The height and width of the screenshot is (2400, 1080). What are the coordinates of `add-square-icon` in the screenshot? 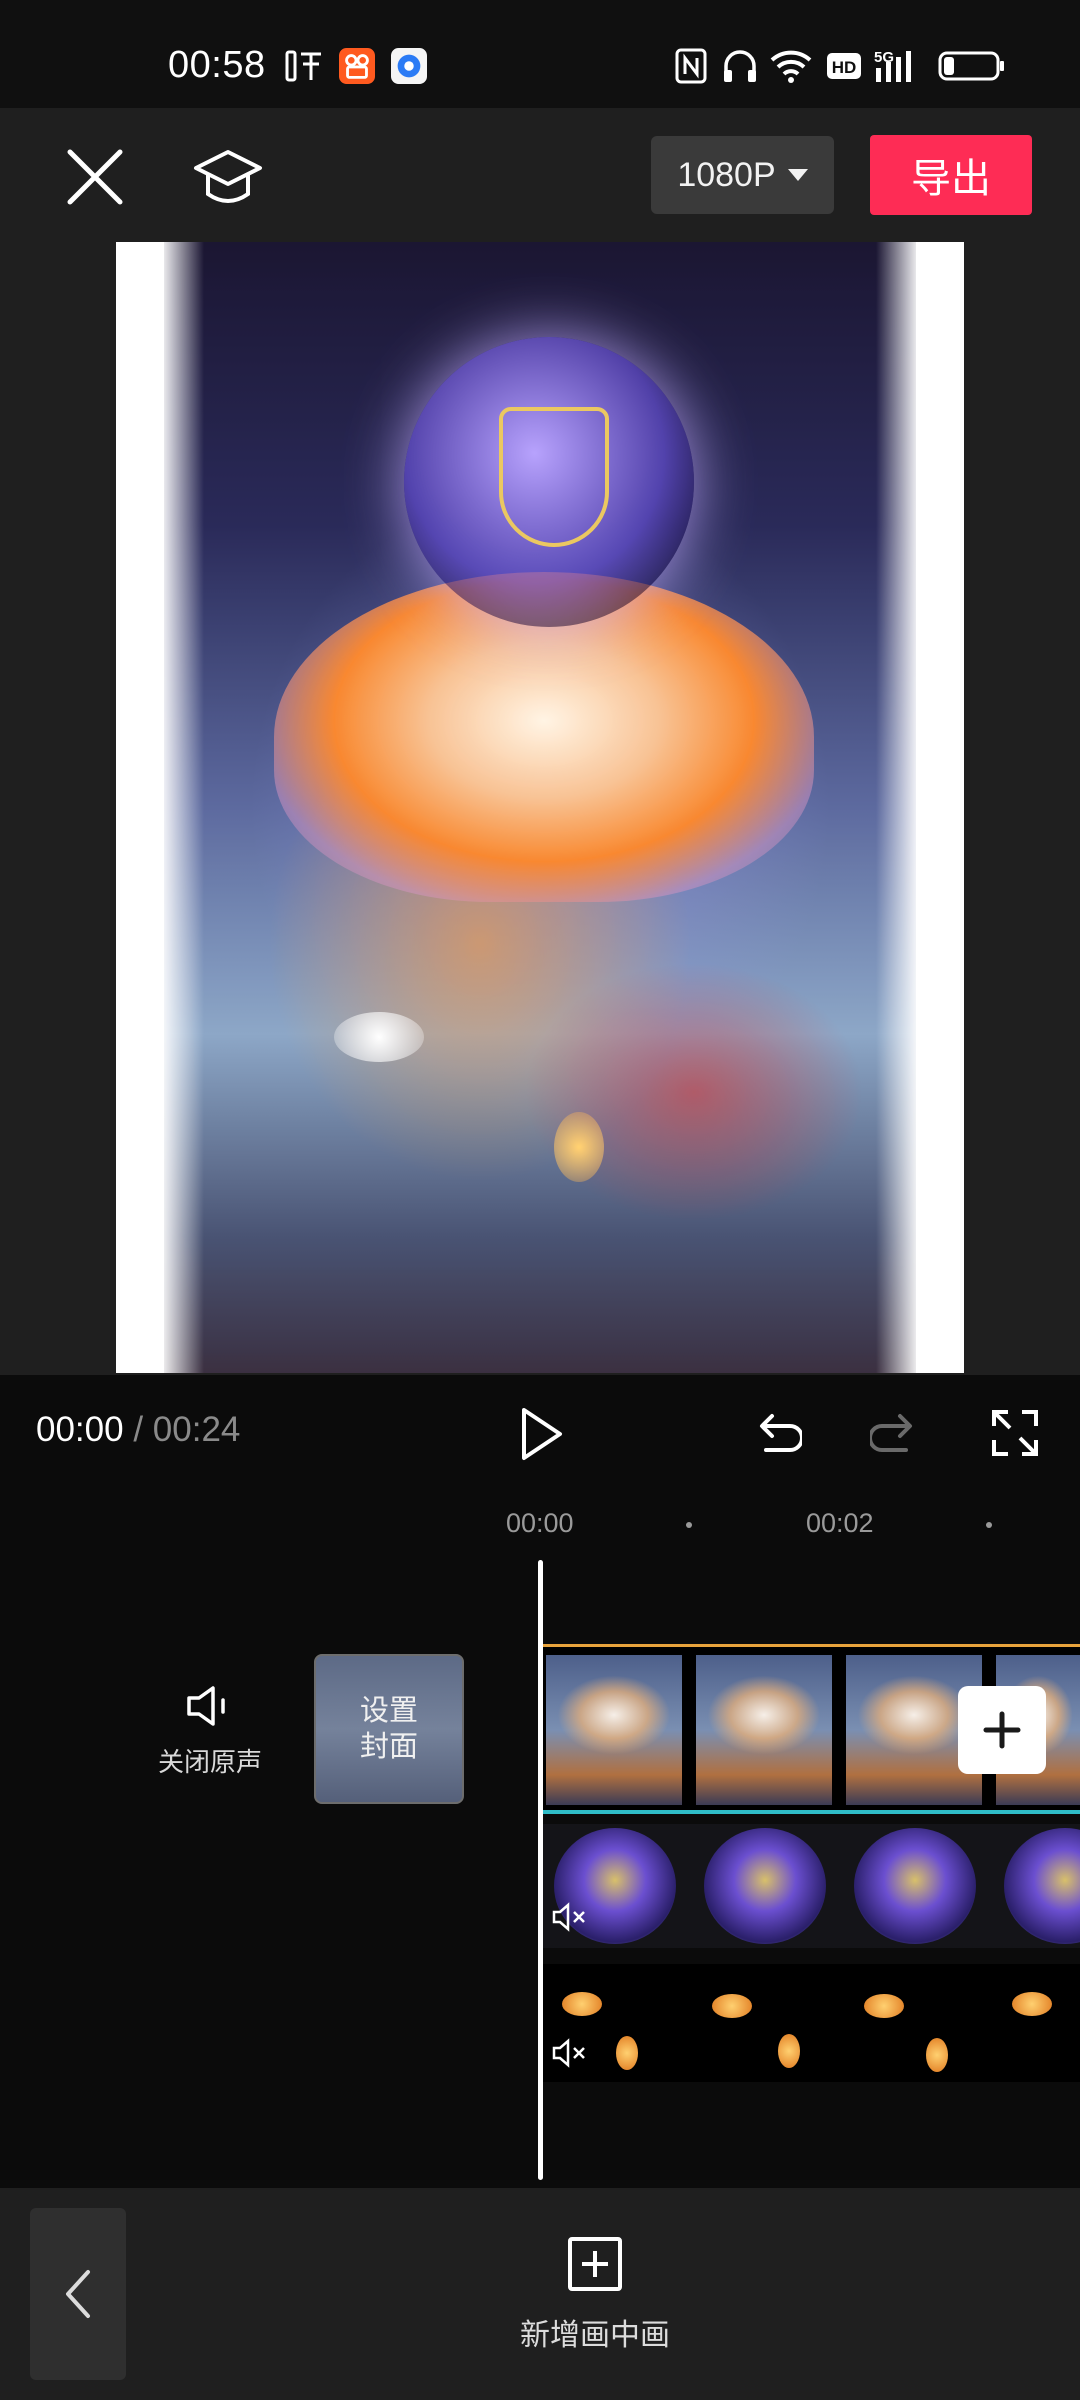 It's located at (595, 2264).